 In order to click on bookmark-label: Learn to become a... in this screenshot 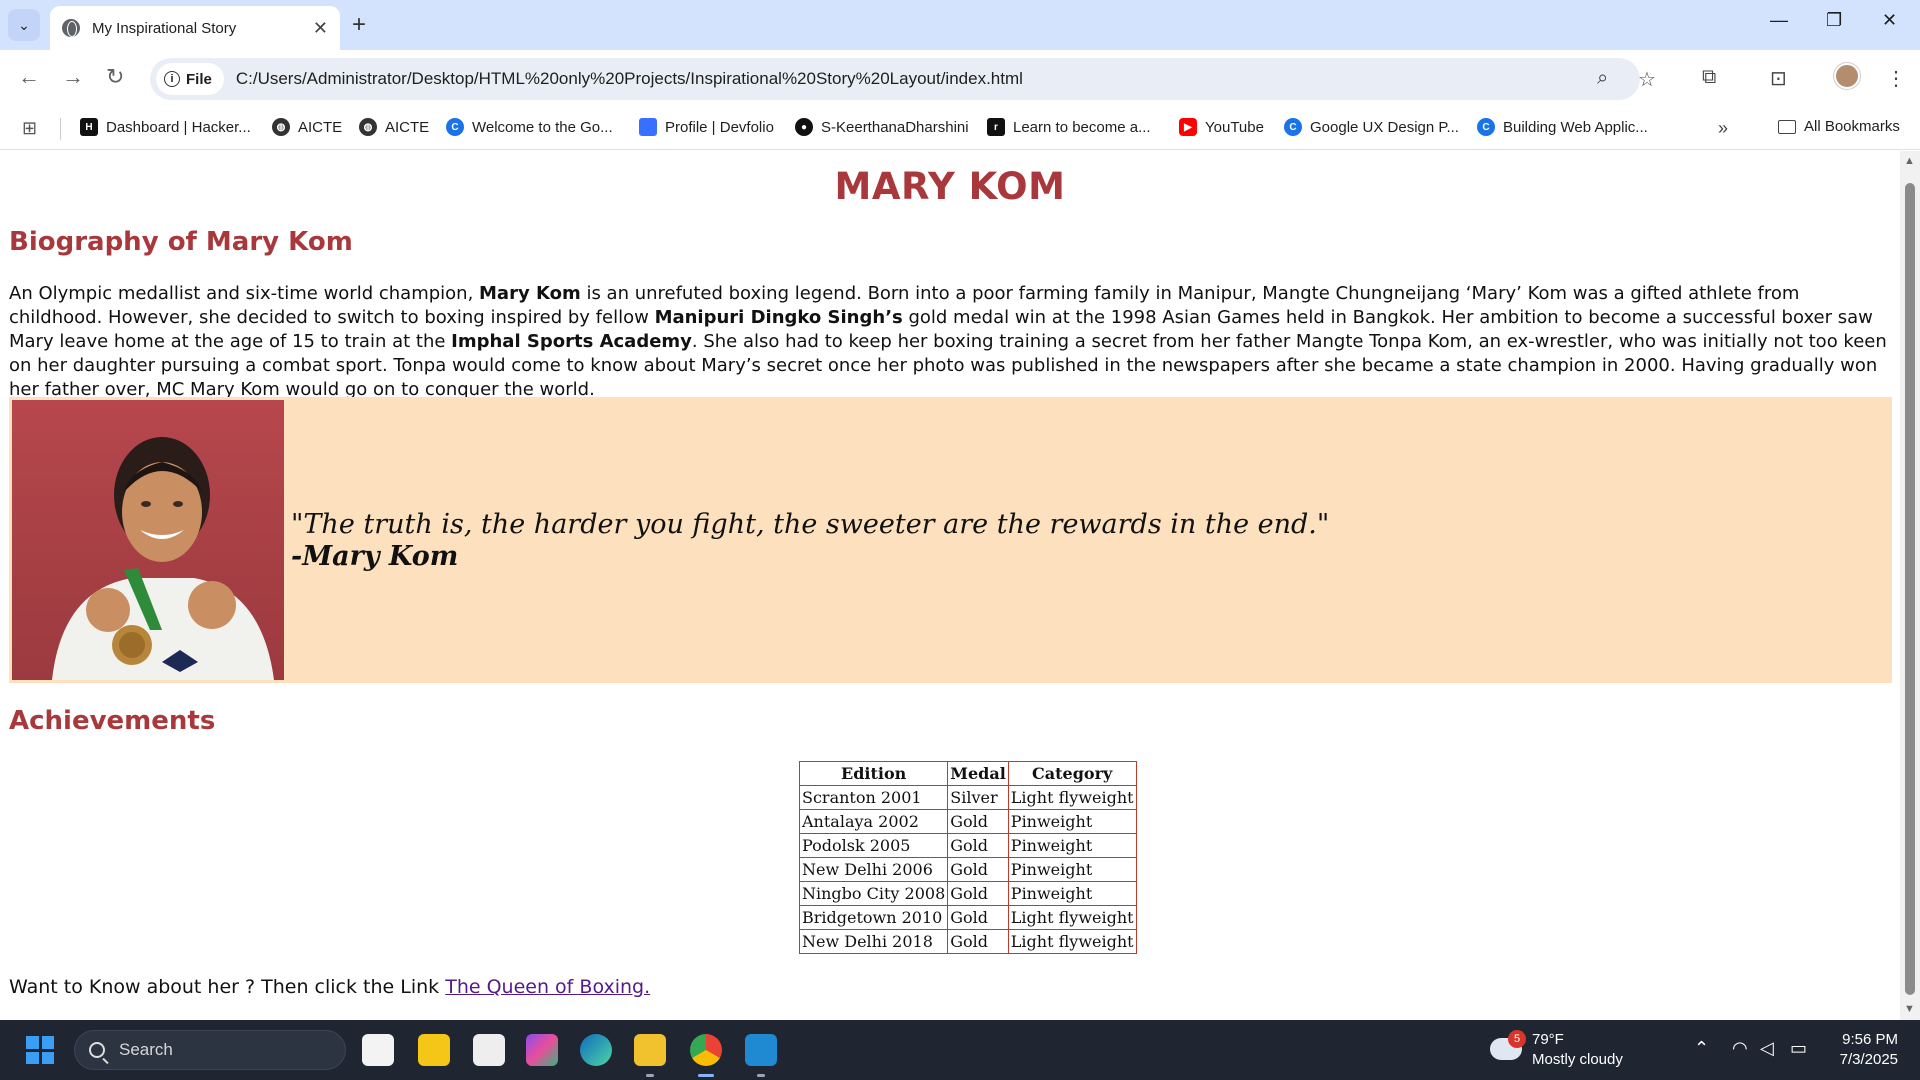, I will do `click(1082, 127)`.